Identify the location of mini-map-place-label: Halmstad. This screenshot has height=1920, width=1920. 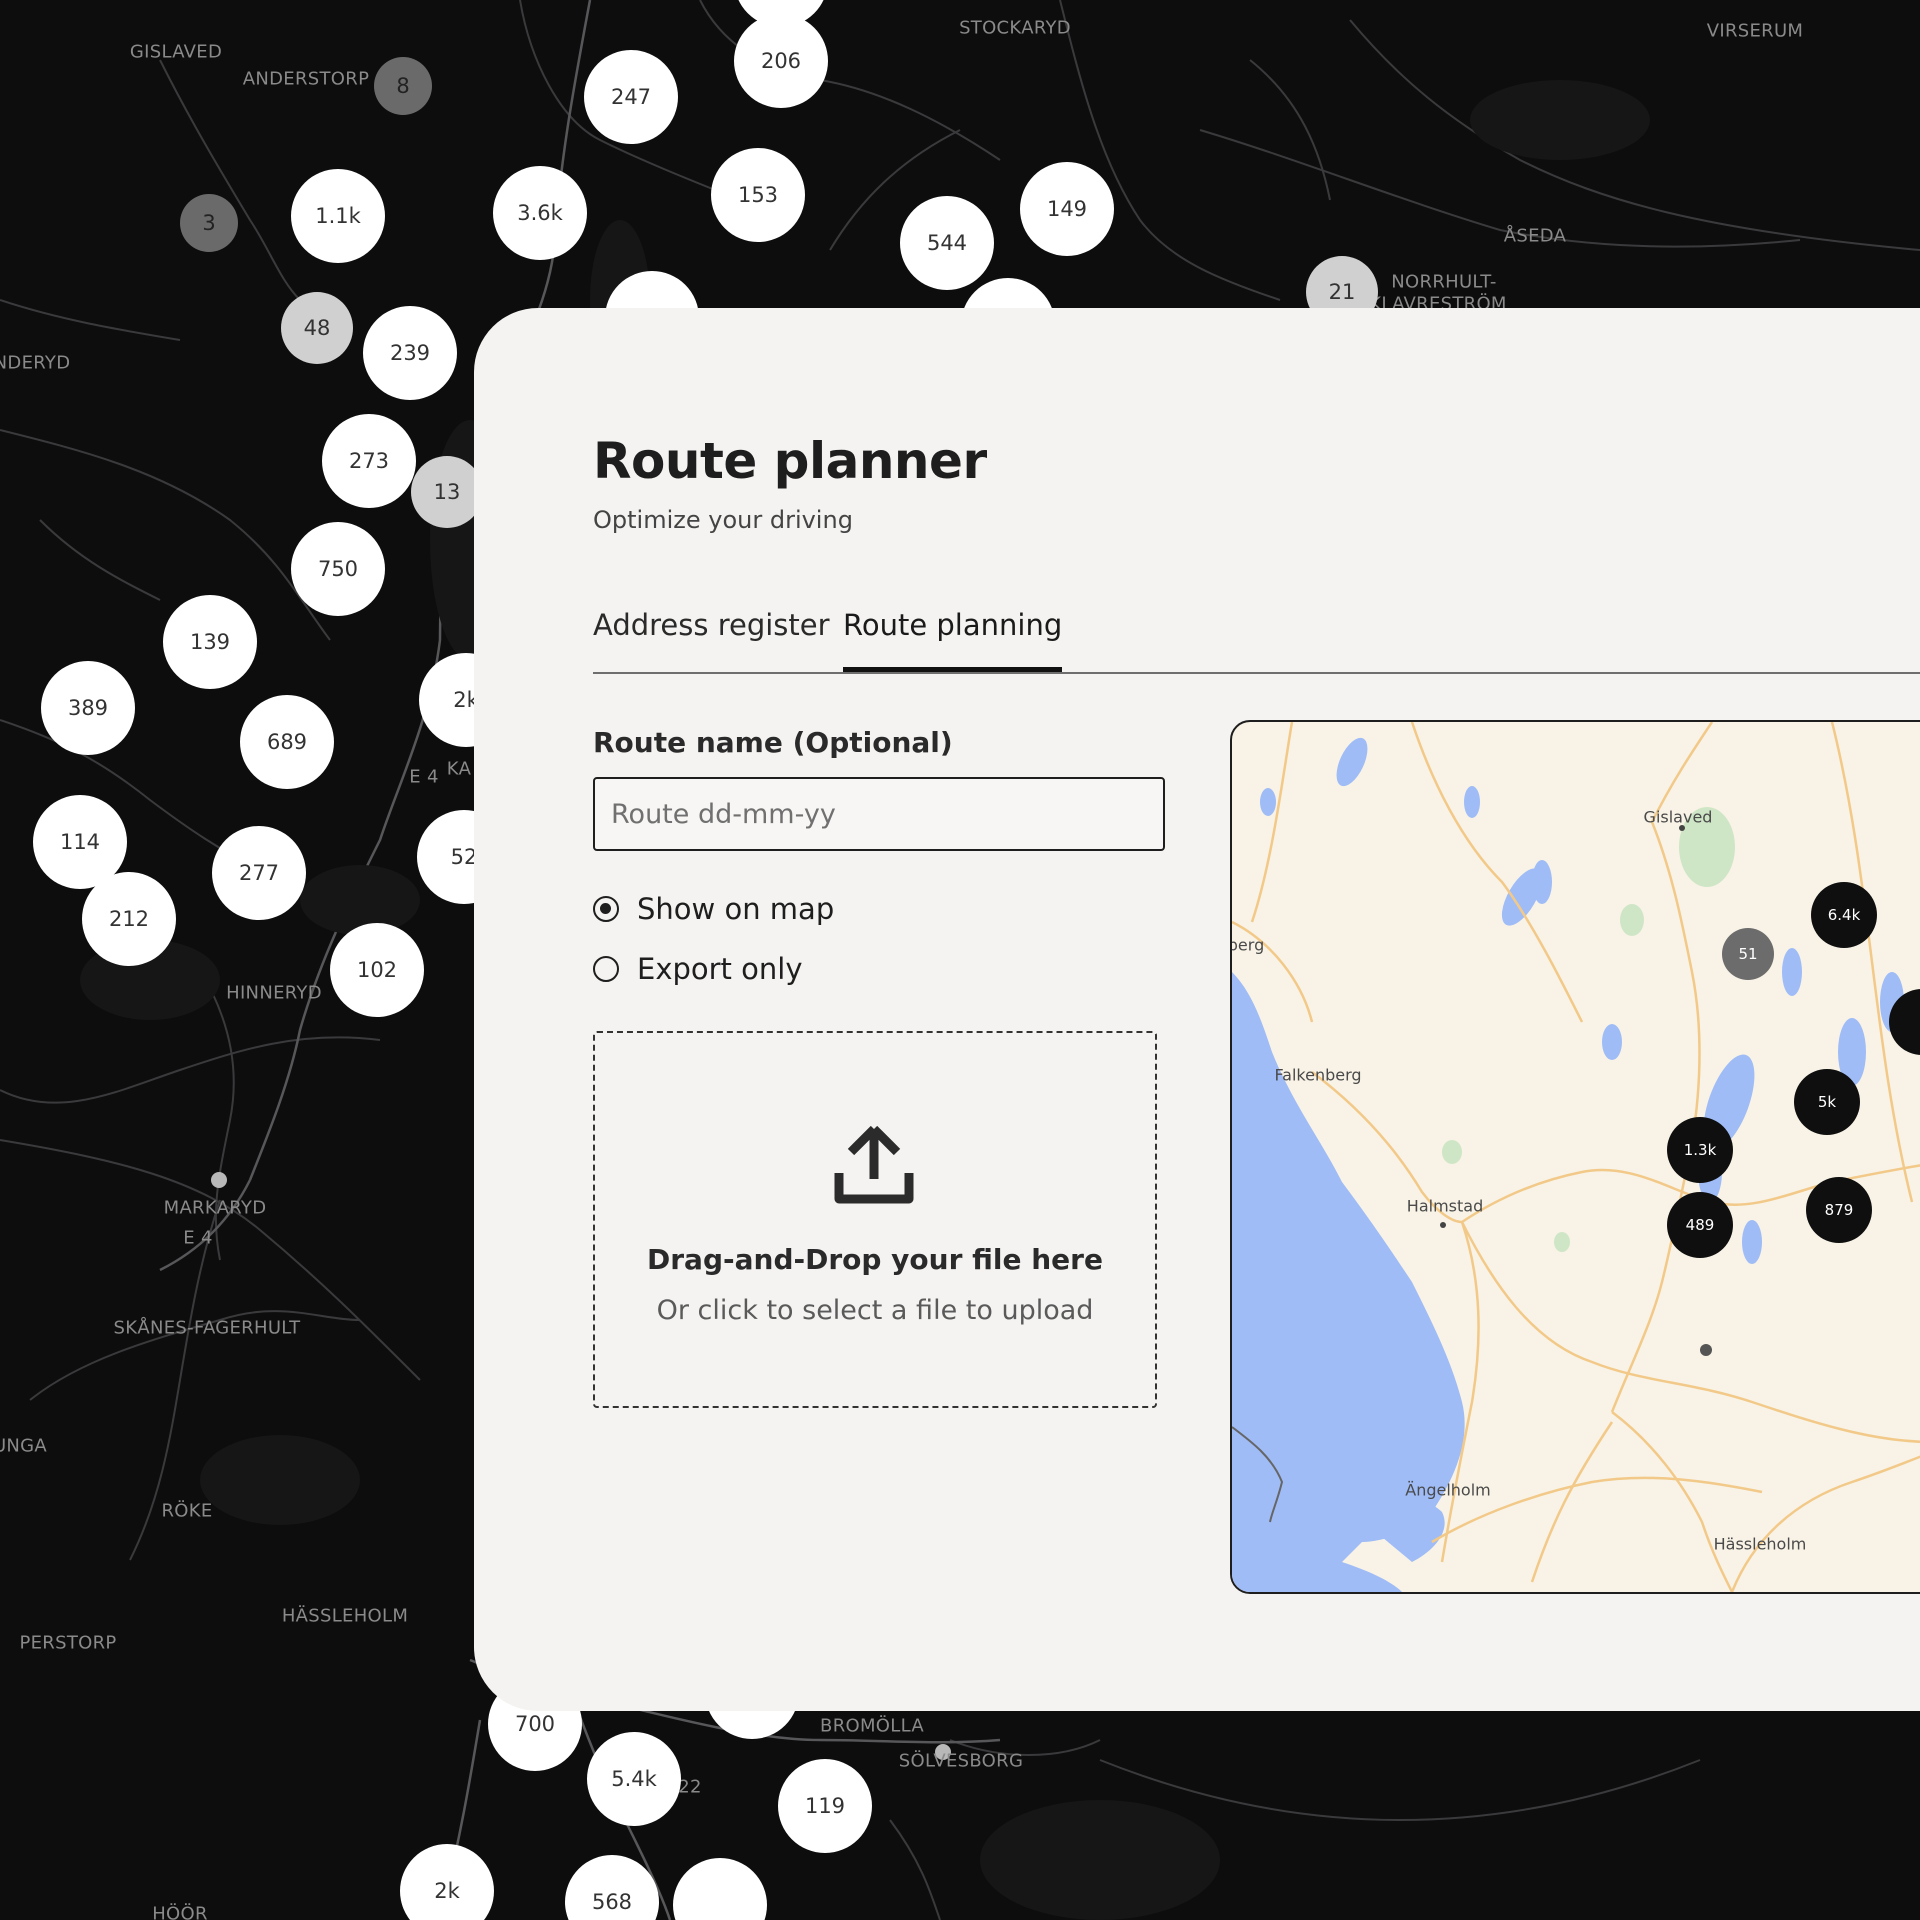
(1445, 1206).